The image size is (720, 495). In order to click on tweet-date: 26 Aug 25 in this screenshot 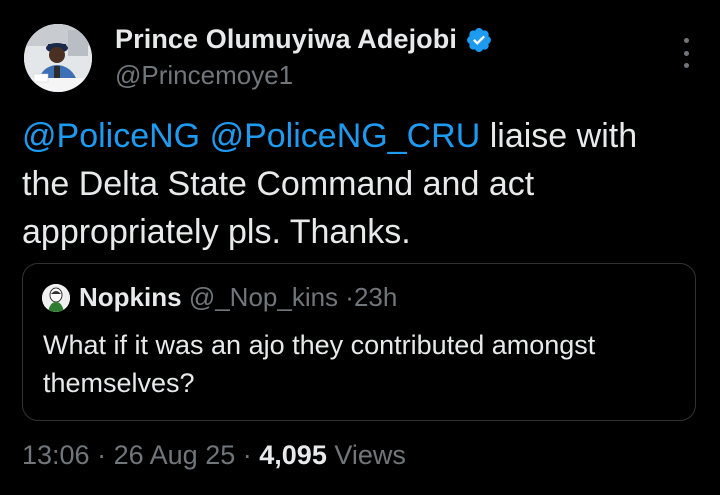, I will do `click(175, 455)`.